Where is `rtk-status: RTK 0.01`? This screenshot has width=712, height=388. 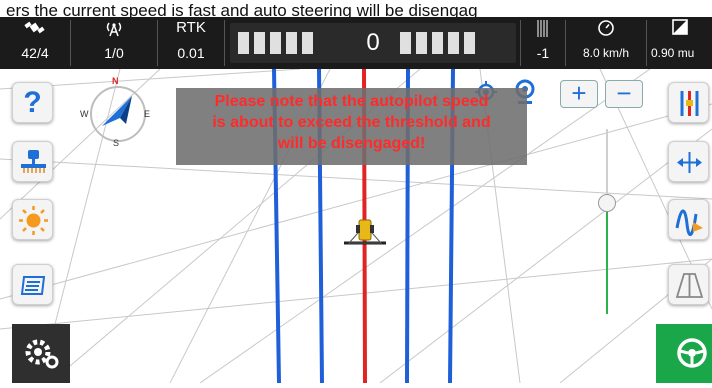 rtk-status: RTK 0.01 is located at coordinates (191, 43).